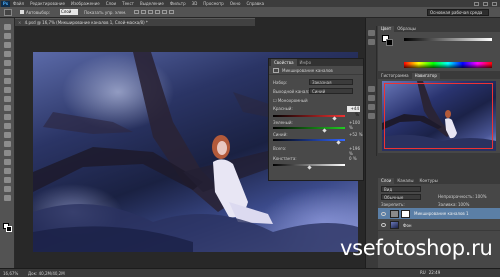 This screenshot has width=500, height=277. I want to click on green-channel-value: +100 %, so click(356, 125).